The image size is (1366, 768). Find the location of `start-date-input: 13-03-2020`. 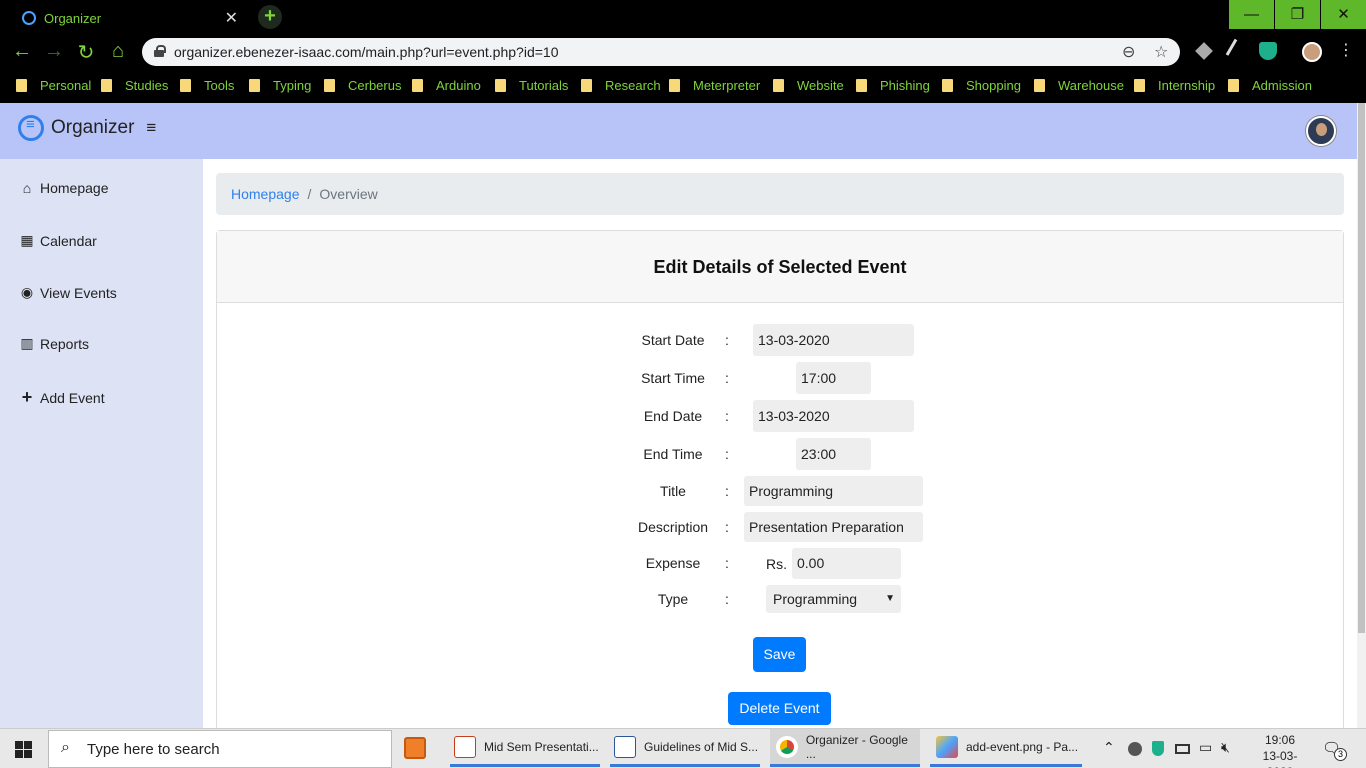

start-date-input: 13-03-2020 is located at coordinates (833, 340).